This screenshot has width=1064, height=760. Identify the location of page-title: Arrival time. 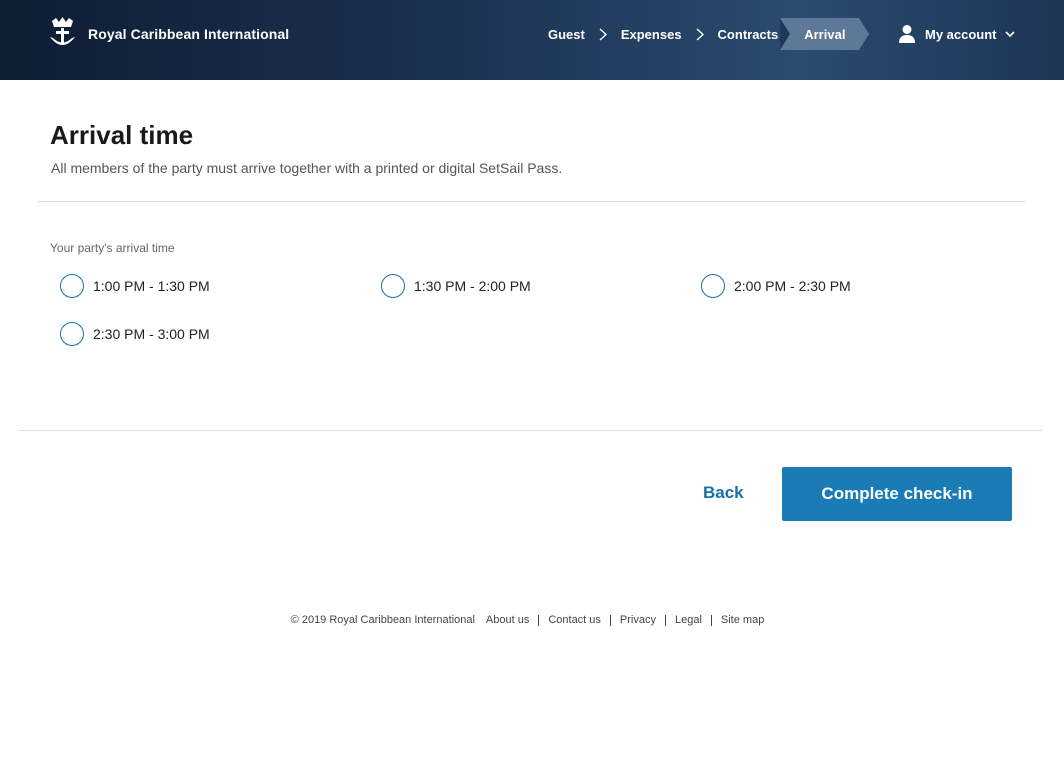
(122, 135).